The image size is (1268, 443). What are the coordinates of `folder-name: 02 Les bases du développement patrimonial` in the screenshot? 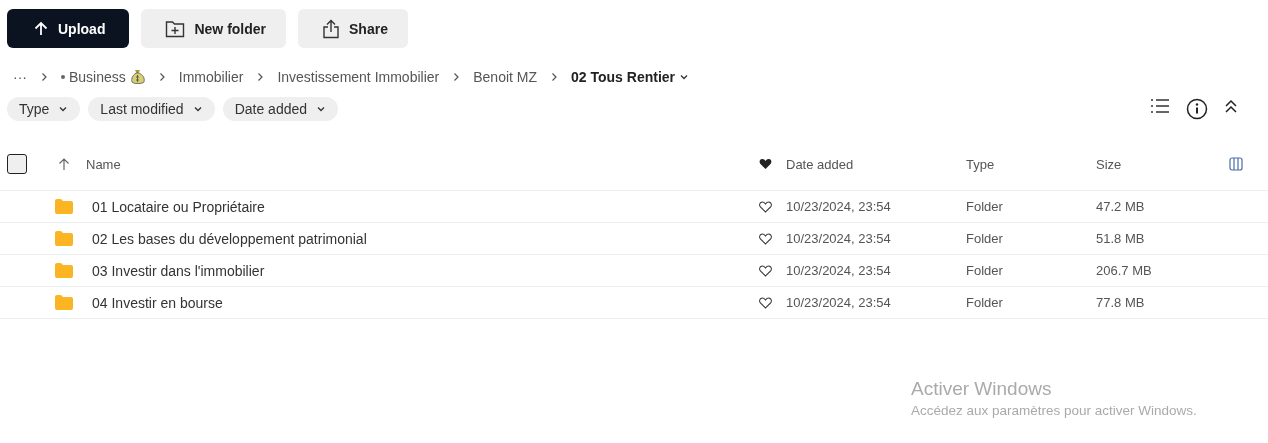 It's located at (415, 238).